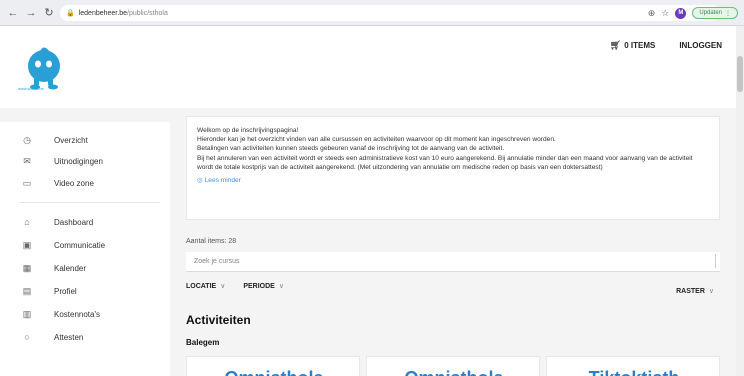  What do you see at coordinates (615, 45) in the screenshot?
I see `cart-icon: 🛒︎` at bounding box center [615, 45].